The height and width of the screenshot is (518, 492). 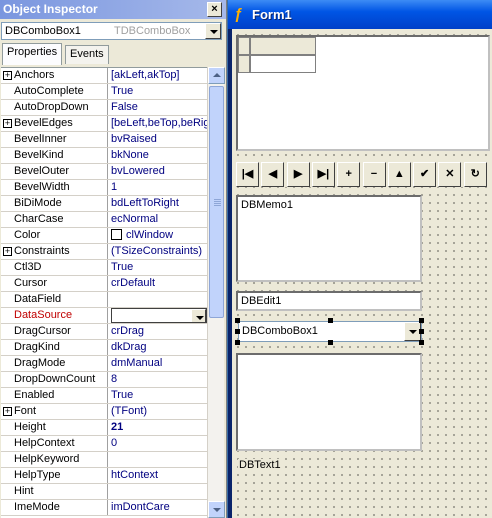 I want to click on property-row: DragMode dmManual, so click(x=104, y=364).